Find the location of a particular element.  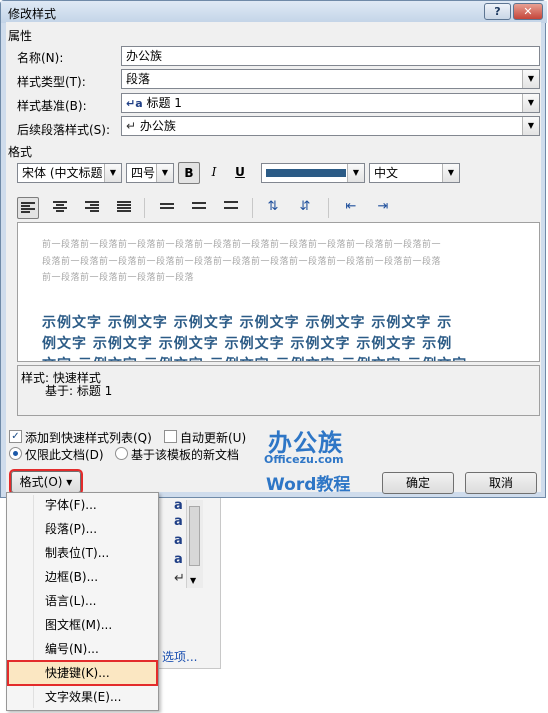

style-type-value: 段落 is located at coordinates (138, 79).